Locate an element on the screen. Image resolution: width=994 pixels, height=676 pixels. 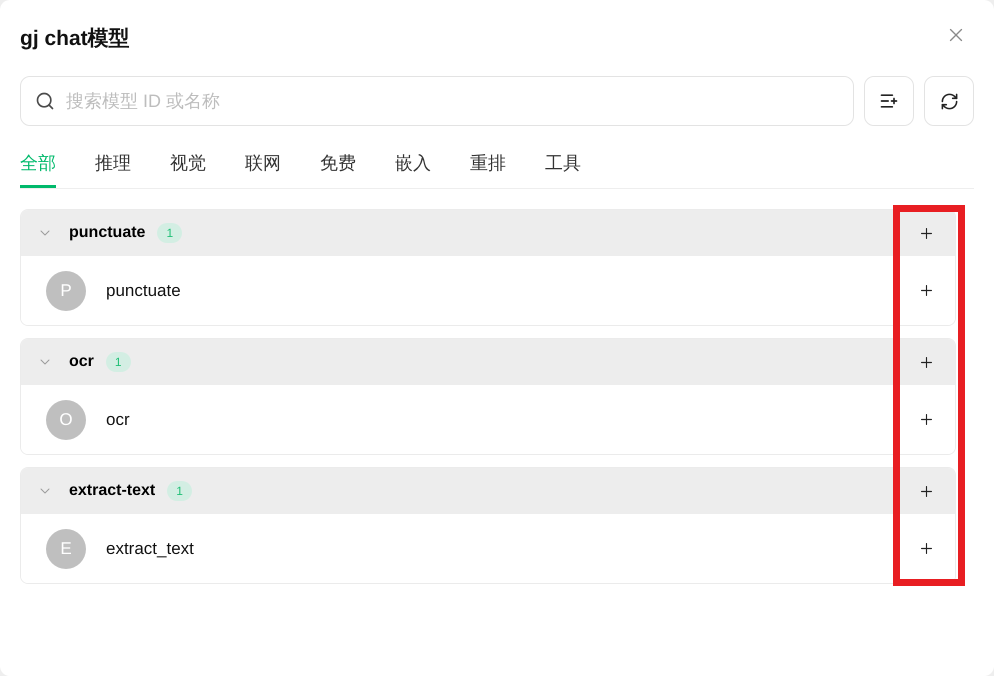
model-name: extract_text is located at coordinates (150, 549).